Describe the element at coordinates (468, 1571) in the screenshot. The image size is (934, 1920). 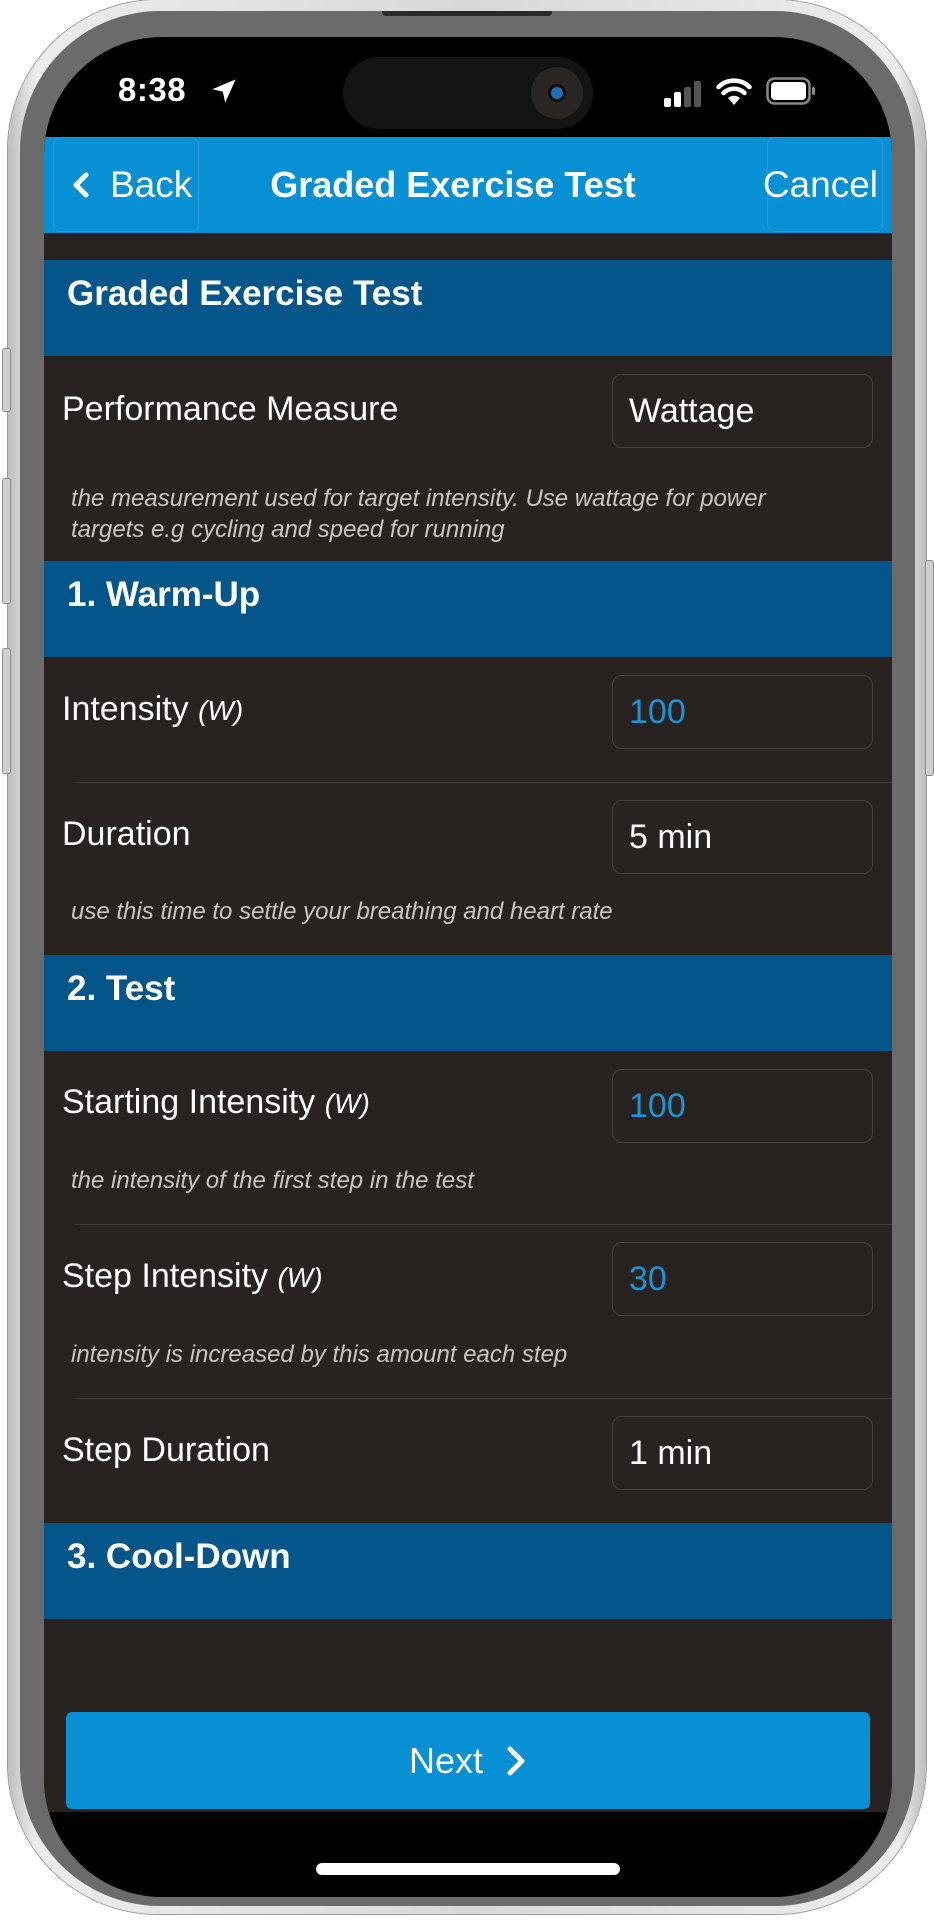
I see `section-header-cool-down: 3. Cool-Down` at that location.